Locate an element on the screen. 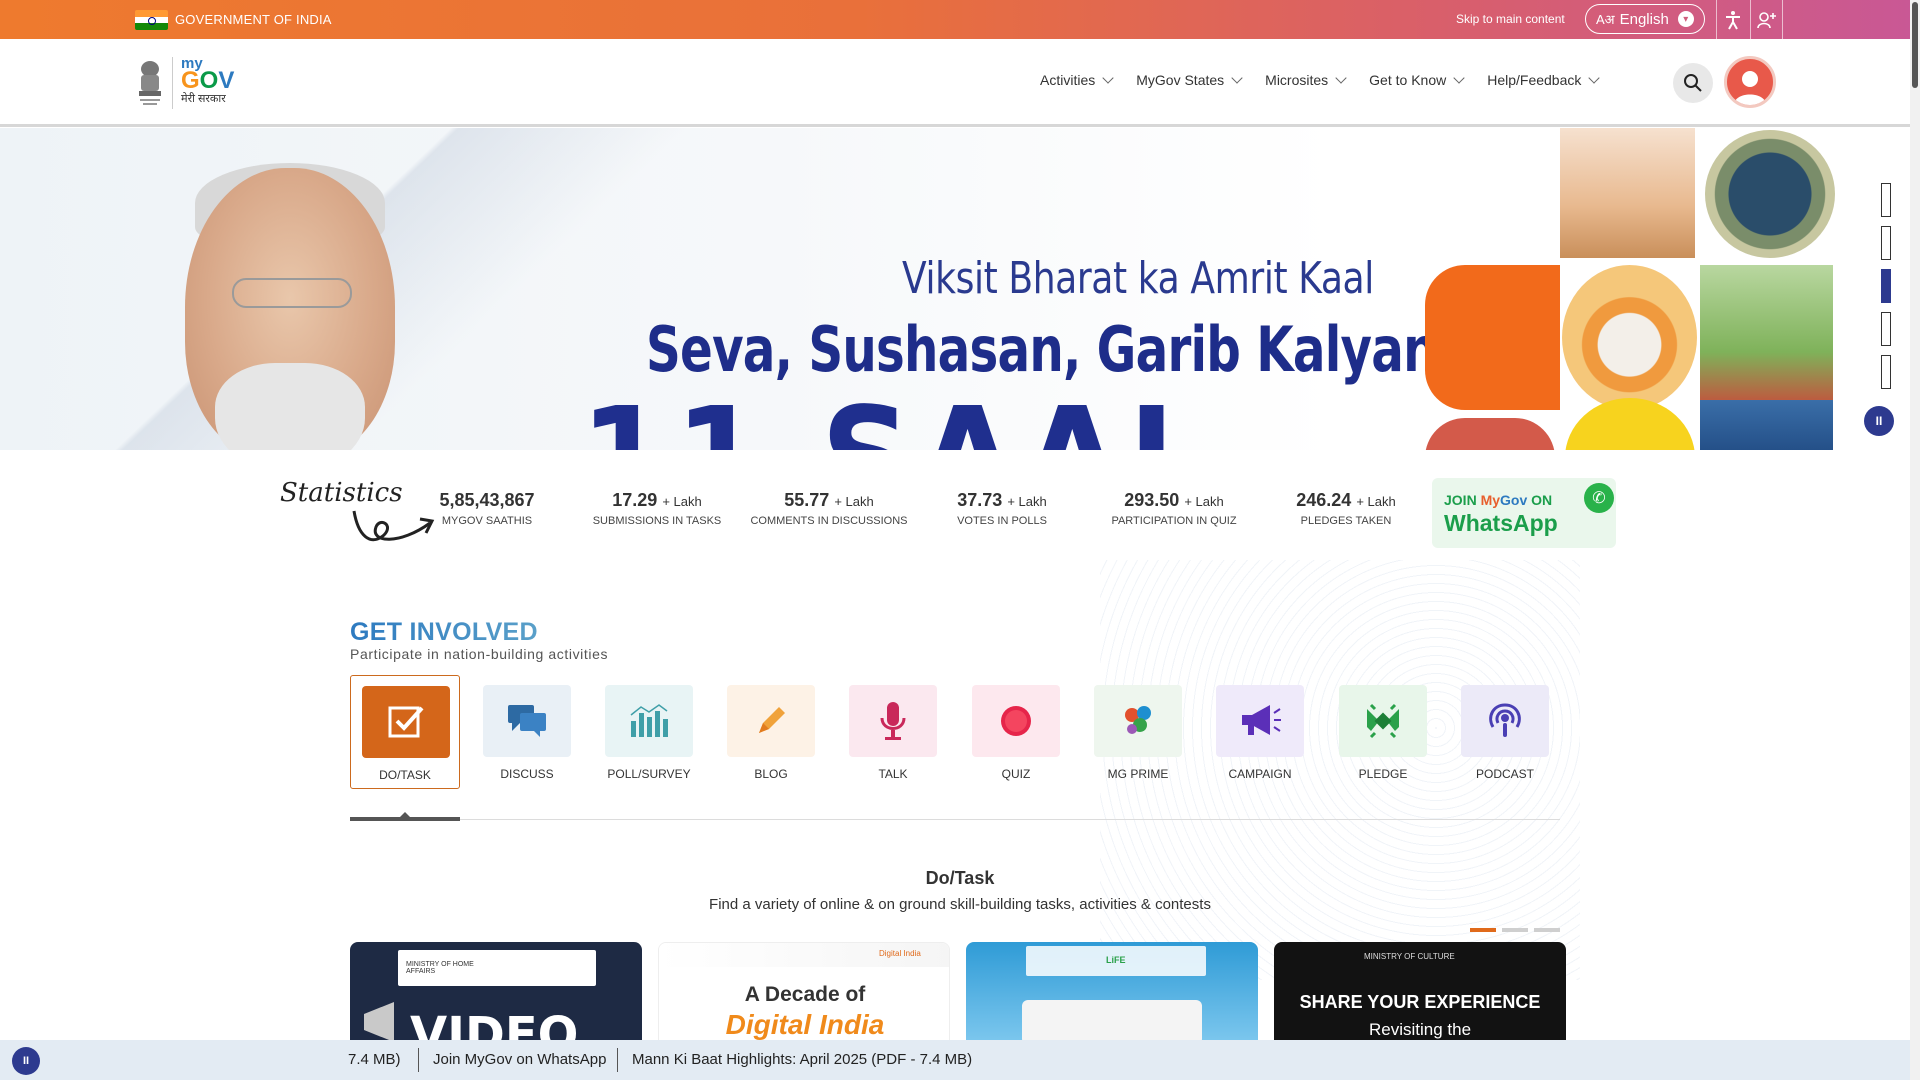  government-of-india-label: GOVERNMENT OF INDIA is located at coordinates (253, 19).